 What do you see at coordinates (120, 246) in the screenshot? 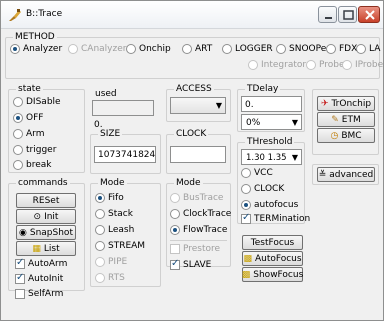
I see `mode-stream-radio: STREAM` at bounding box center [120, 246].